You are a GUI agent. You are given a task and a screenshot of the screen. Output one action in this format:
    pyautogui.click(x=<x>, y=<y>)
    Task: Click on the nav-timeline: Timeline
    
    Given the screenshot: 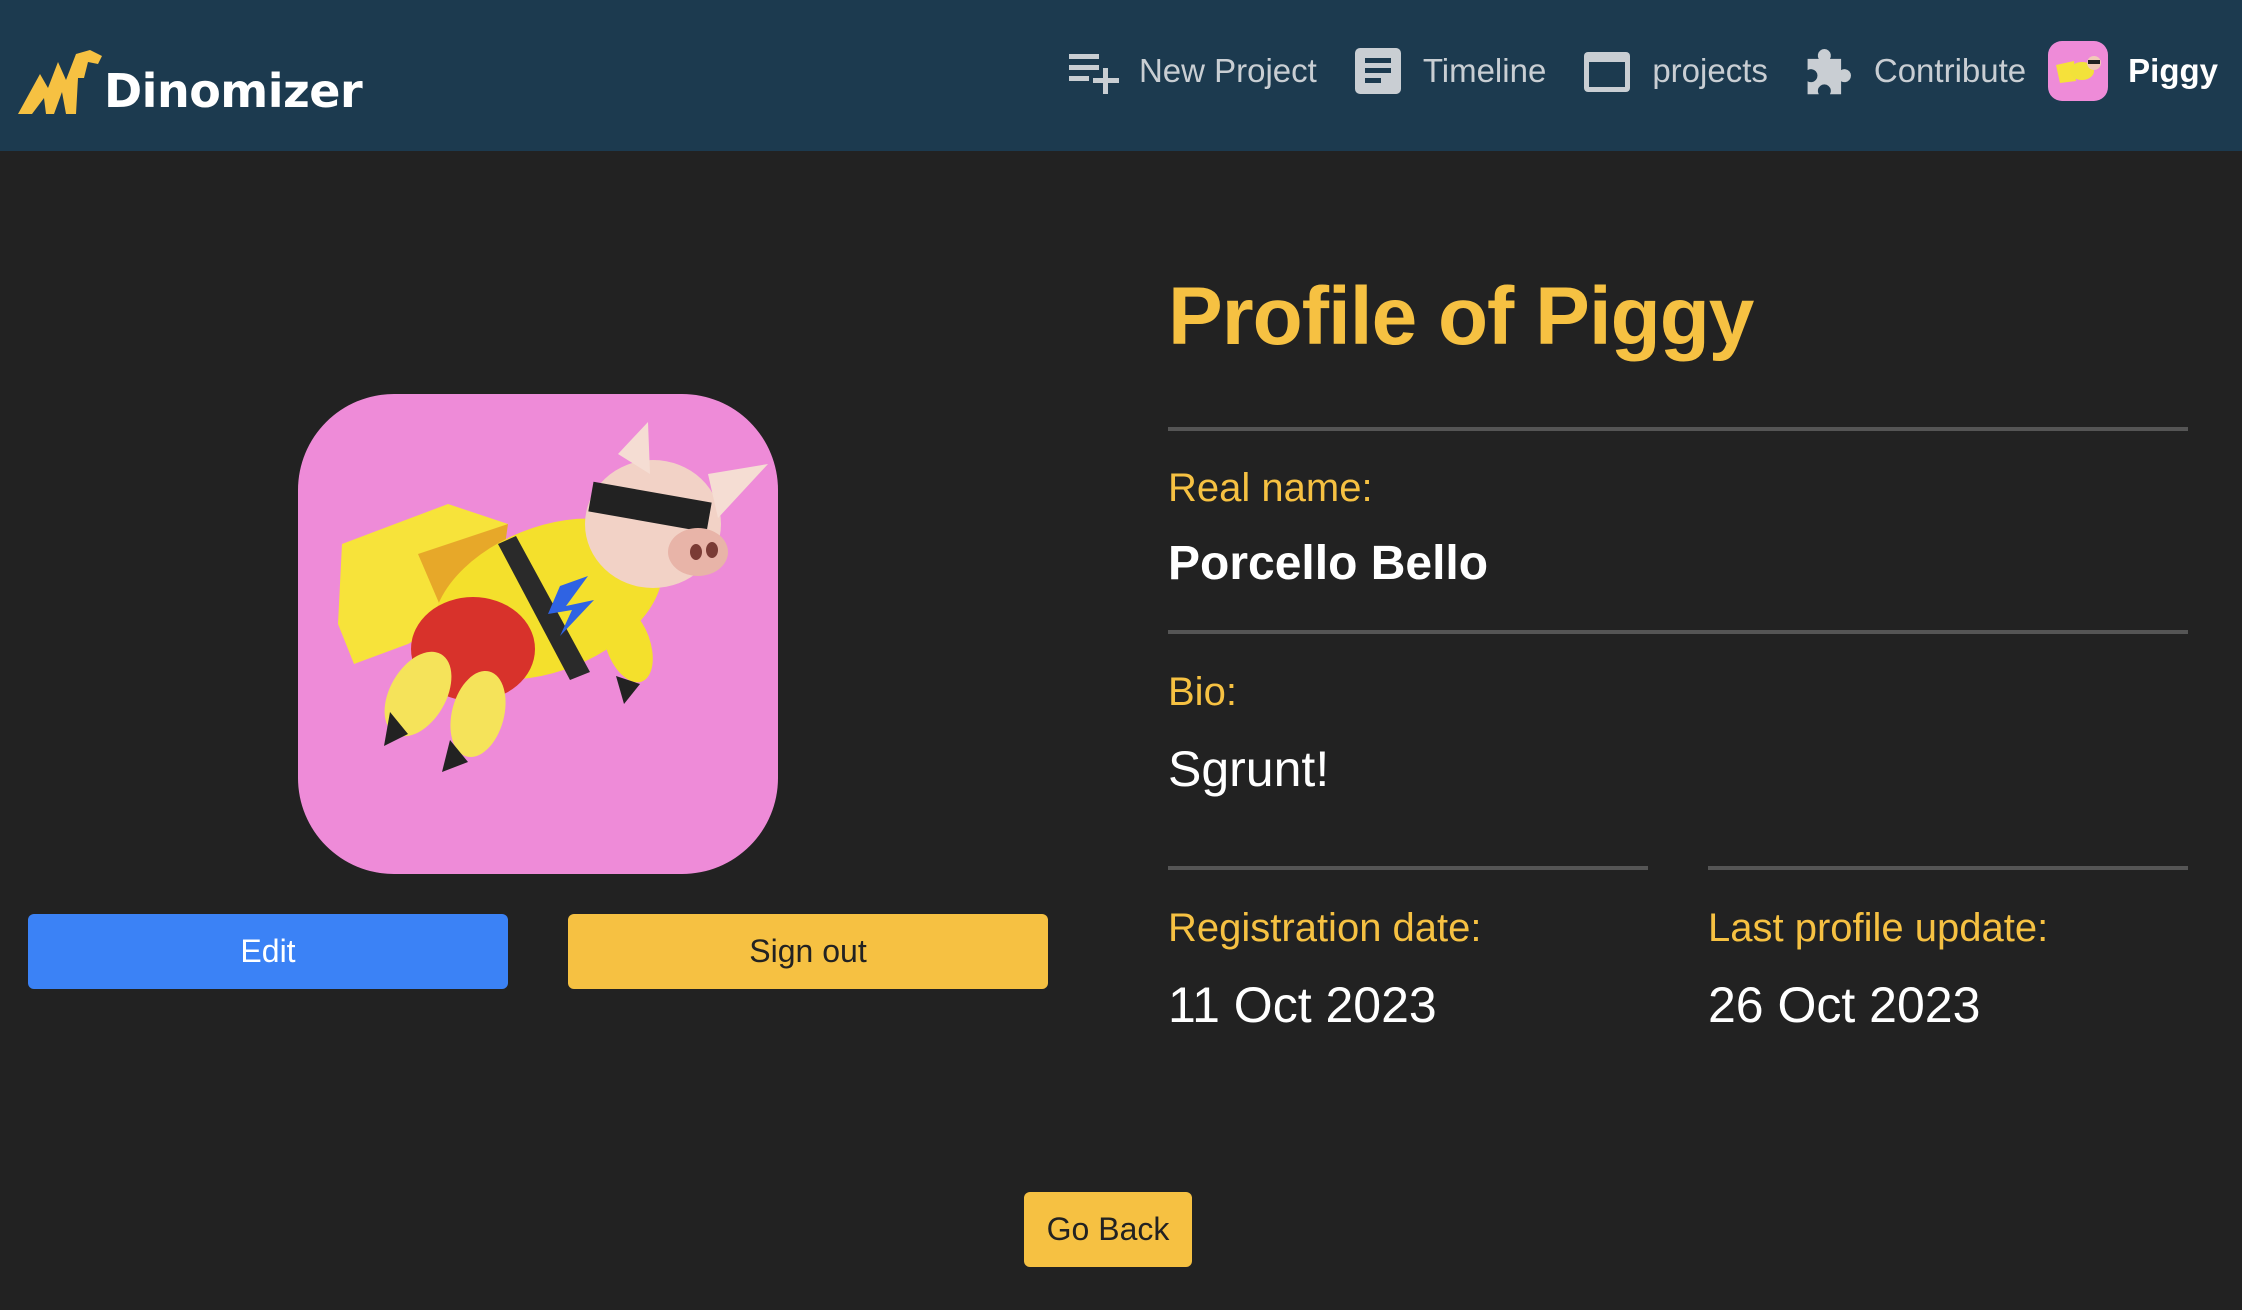 What is the action you would take?
    pyautogui.click(x=1448, y=71)
    